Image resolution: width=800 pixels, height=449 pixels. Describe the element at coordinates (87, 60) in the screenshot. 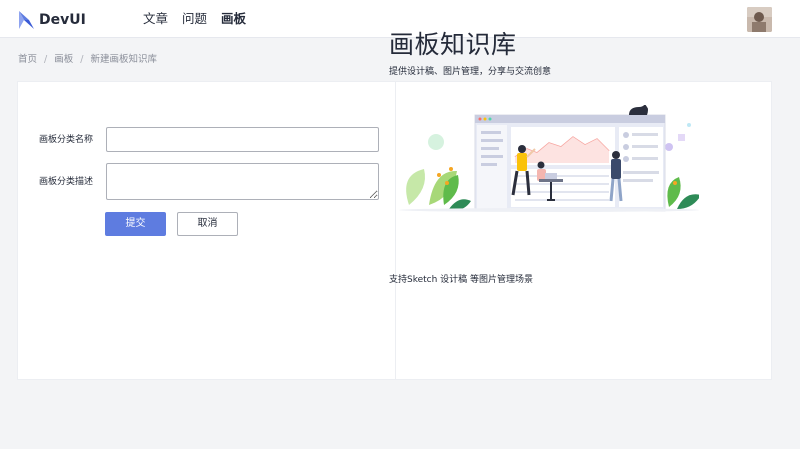

I see `breadcrumb: 首页 / 画板 / 新建画板知识库` at that location.